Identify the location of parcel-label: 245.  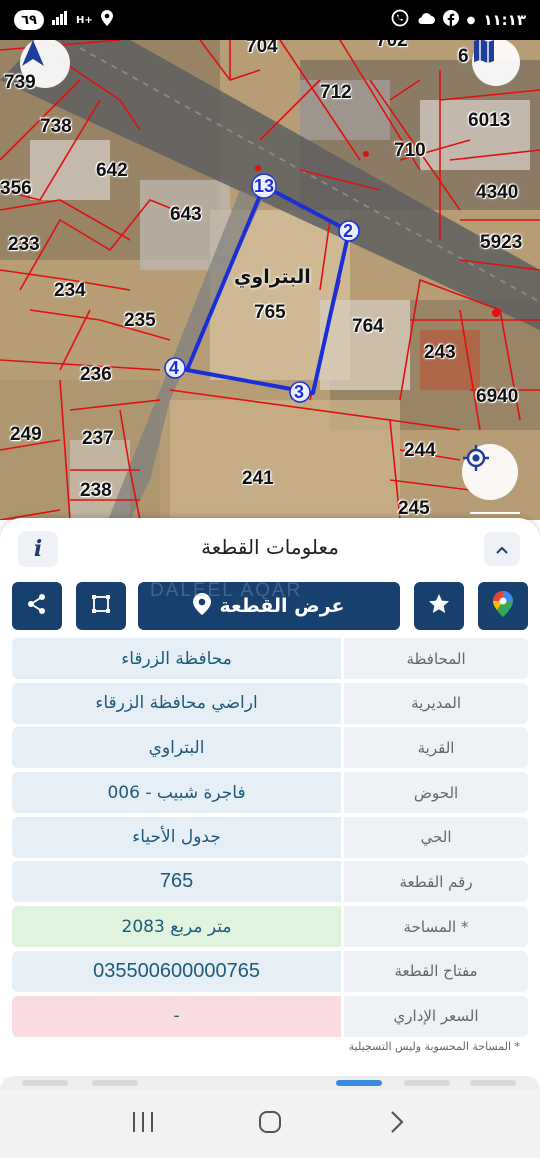
(414, 509).